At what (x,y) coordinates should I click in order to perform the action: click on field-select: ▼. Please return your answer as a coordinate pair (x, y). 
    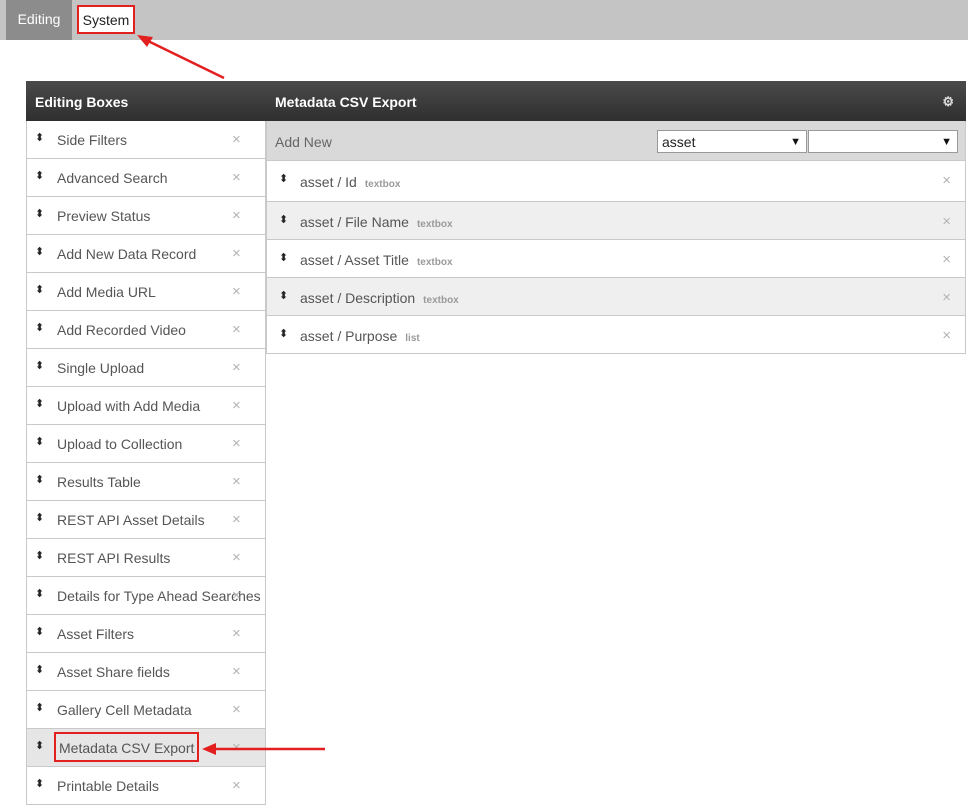
    Looking at the image, I should click on (883, 141).